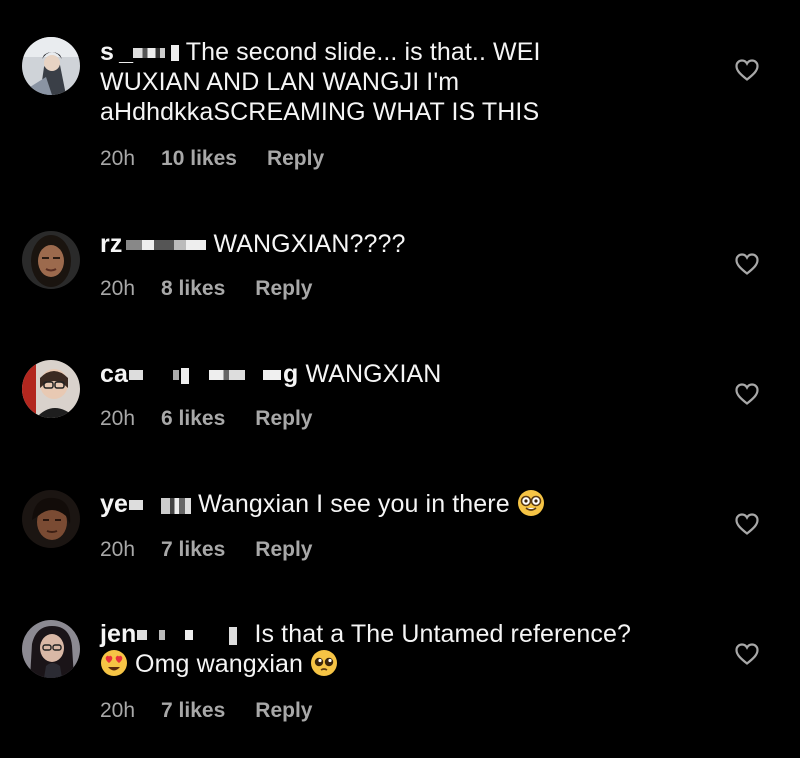 This screenshot has width=800, height=758. I want to click on comment-text: rz WANGXIAN????, so click(400, 244).